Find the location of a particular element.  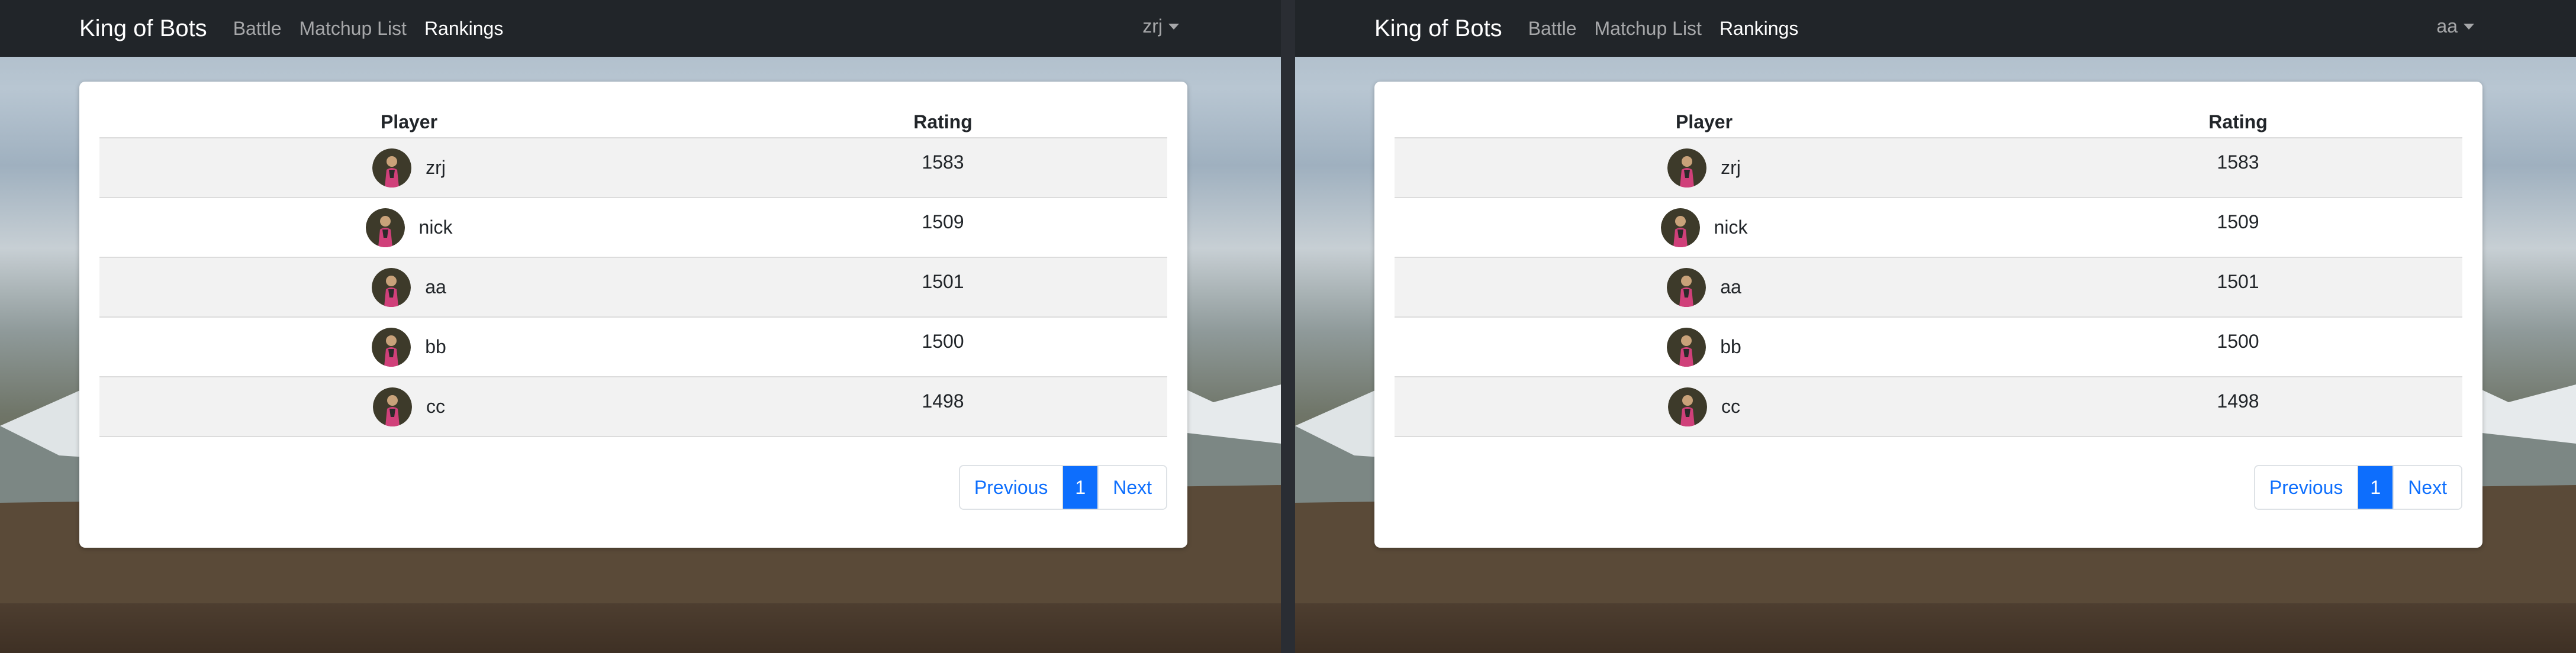

window-divider is located at coordinates (1288, 326).